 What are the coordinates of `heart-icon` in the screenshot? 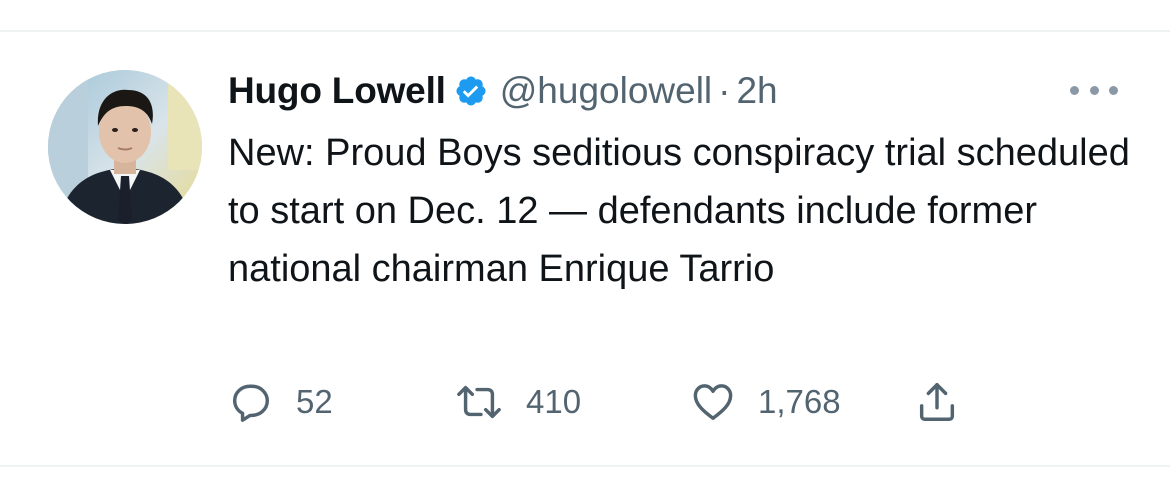 It's located at (713, 402).